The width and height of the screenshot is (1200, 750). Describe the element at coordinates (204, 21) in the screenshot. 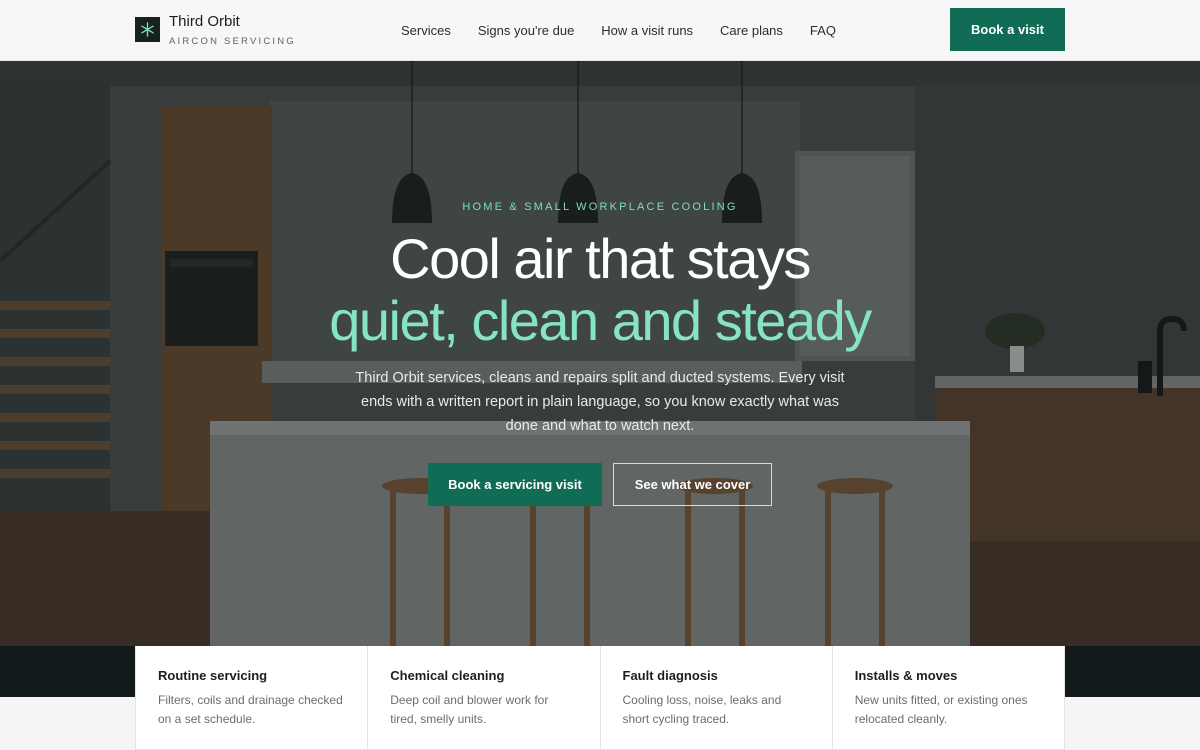

I see `brand-name: Third Orbit` at that location.